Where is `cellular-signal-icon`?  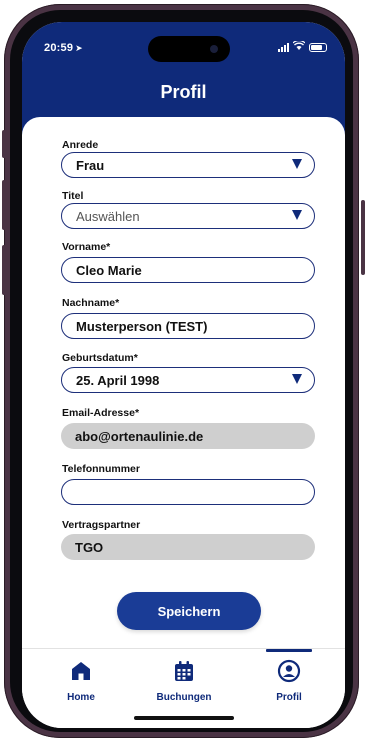
cellular-signal-icon is located at coordinates (283, 47).